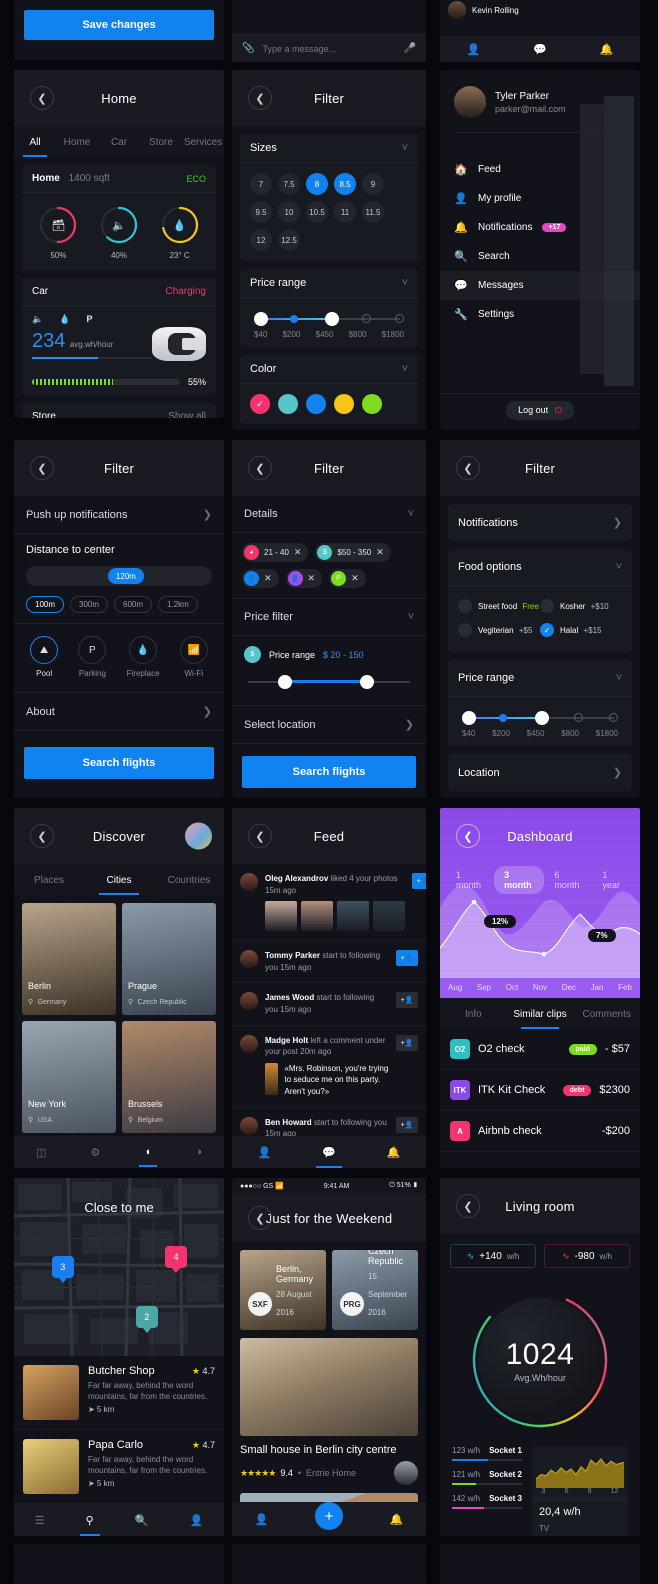 The width and height of the screenshot is (658, 1584). What do you see at coordinates (119, 879) in the screenshot?
I see `tab-cities: Cities` at bounding box center [119, 879].